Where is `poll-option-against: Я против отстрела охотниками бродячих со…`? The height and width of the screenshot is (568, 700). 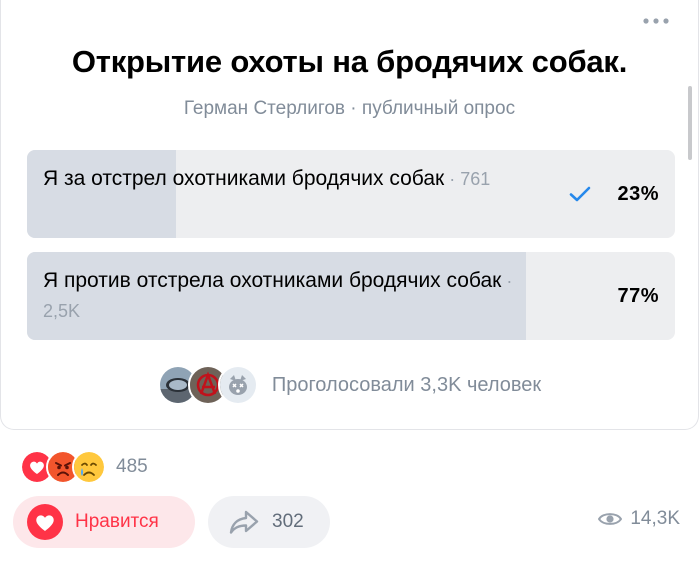
poll-option-against: Я против отстрела охотниками бродячих со… is located at coordinates (351, 296).